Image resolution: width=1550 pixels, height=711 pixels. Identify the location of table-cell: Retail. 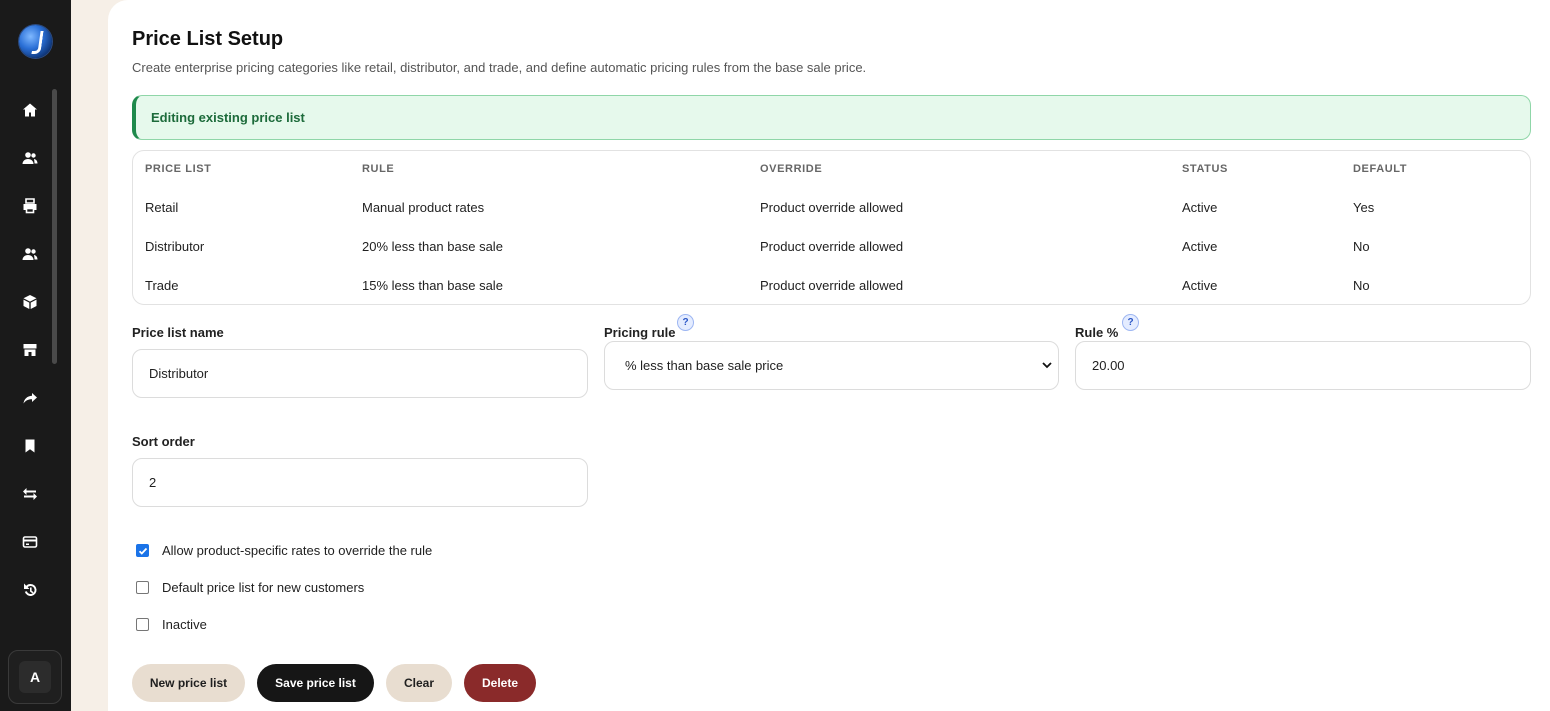
(161, 207).